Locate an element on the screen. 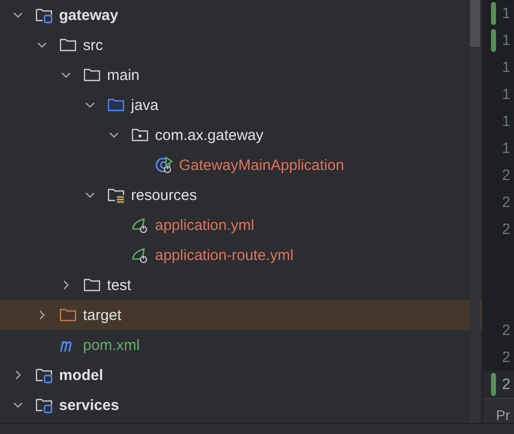 This screenshot has width=514, height=434. tree-item: services is located at coordinates (89, 405).